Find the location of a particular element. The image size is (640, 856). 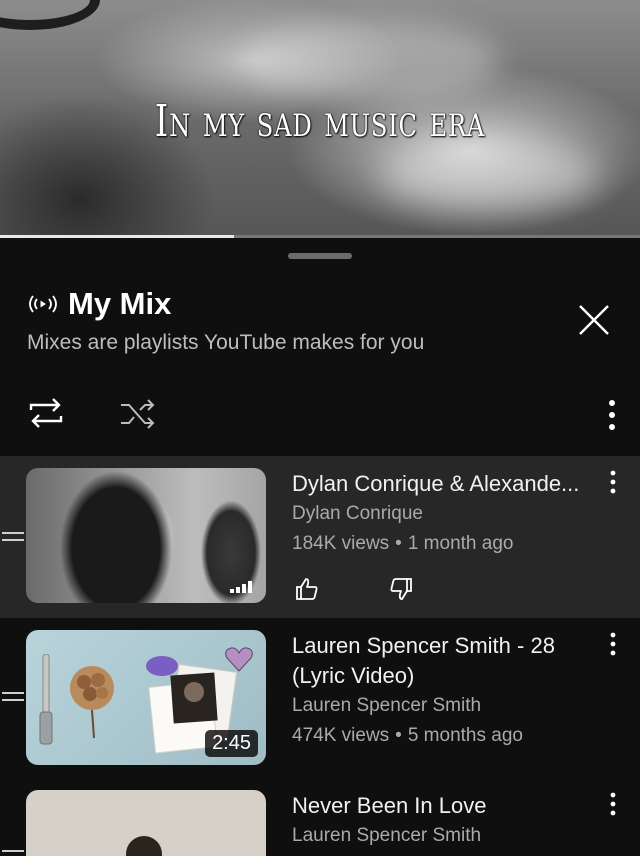

rating-controls is located at coordinates (388, 589).